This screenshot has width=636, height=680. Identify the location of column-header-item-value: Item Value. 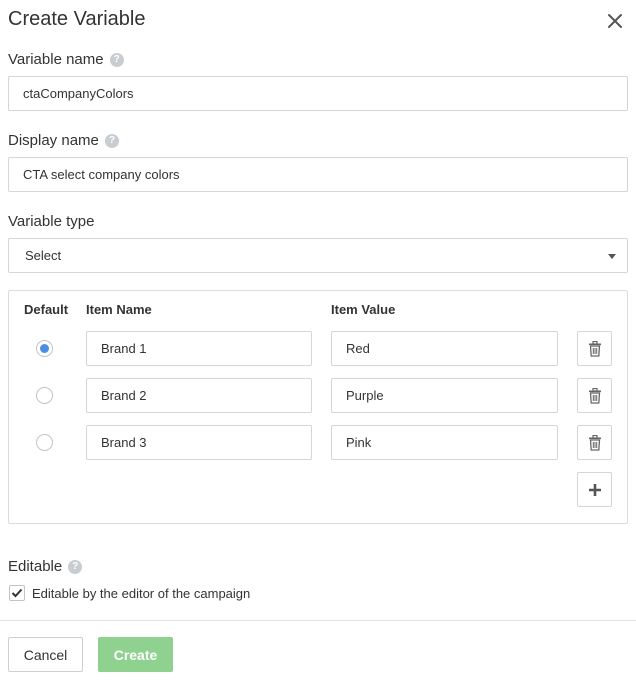
(363, 309).